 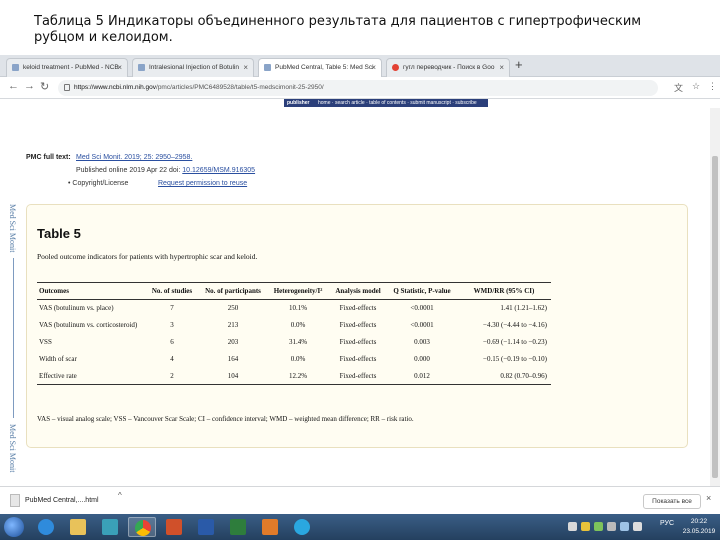 I want to click on language-indicator: РУС, so click(x=667, y=523).